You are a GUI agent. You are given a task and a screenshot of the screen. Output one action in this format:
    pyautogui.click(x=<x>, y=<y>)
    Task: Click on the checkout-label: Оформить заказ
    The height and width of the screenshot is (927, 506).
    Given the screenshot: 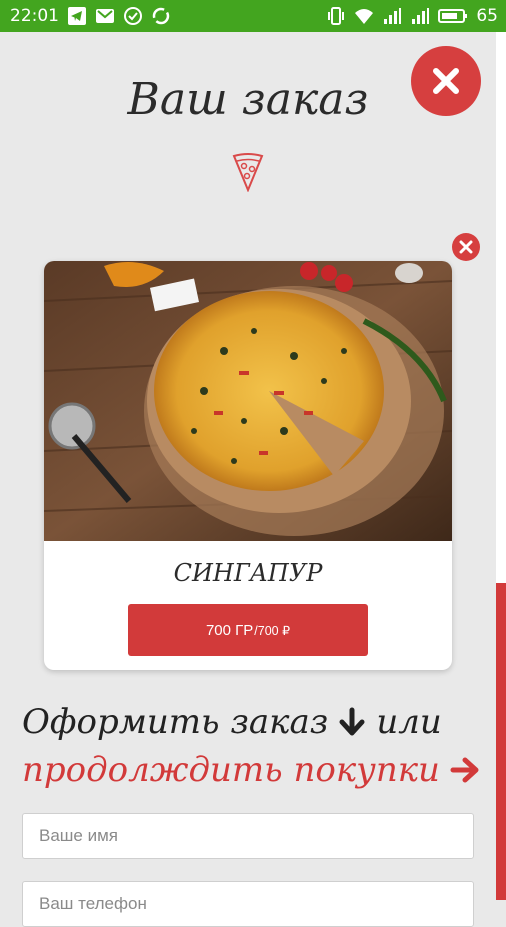 What is the action you would take?
    pyautogui.click(x=175, y=722)
    